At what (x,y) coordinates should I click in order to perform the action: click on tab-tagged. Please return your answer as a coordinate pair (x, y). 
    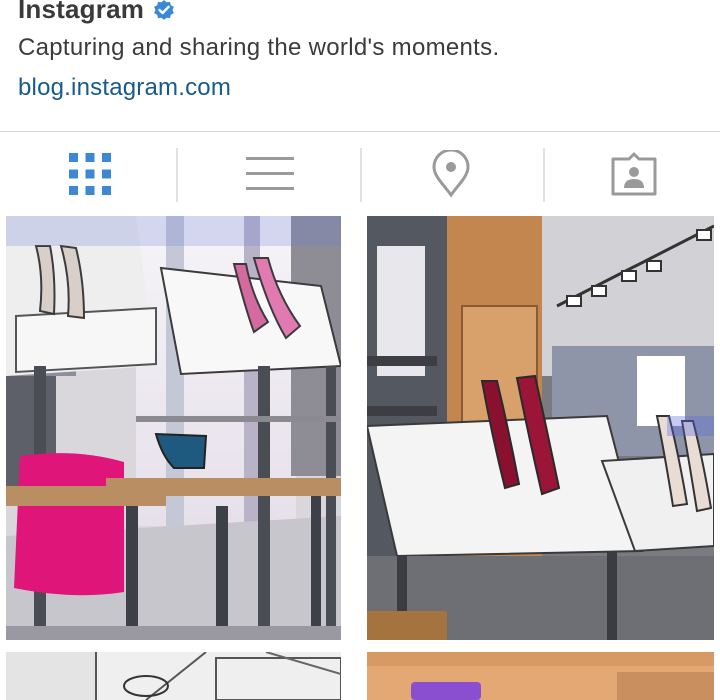
    Looking at the image, I should click on (632, 174).